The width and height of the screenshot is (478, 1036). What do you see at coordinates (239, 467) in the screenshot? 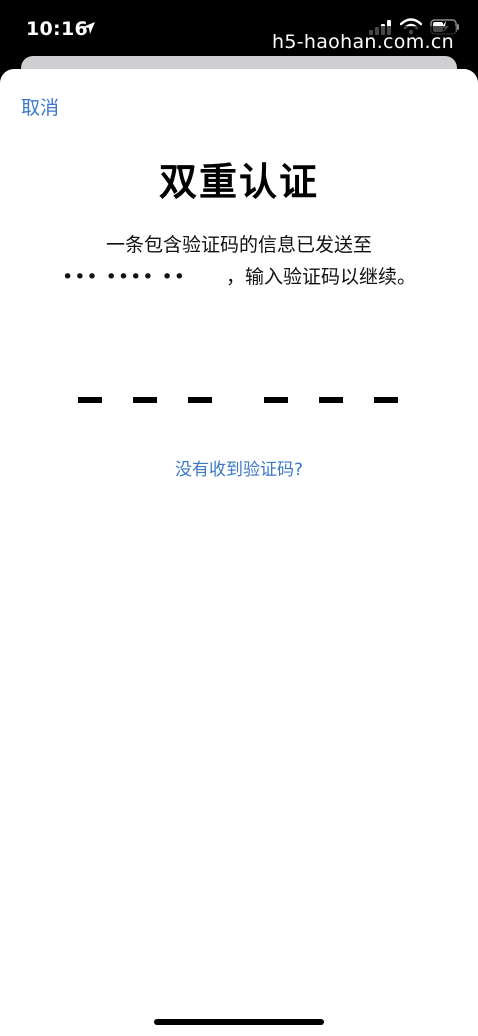
I see `resend-code-link: 没有收到验证码?` at bounding box center [239, 467].